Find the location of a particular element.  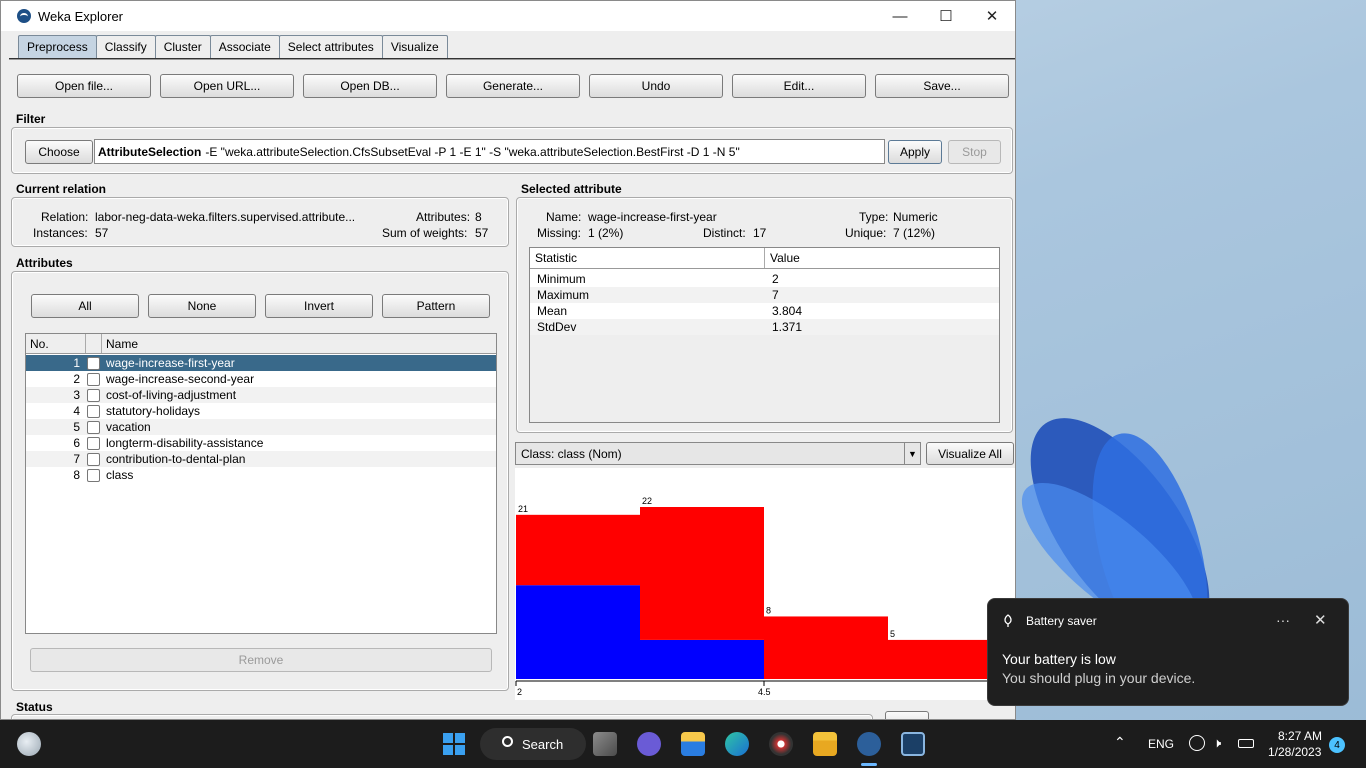

file-explorer-icon is located at coordinates (825, 744).